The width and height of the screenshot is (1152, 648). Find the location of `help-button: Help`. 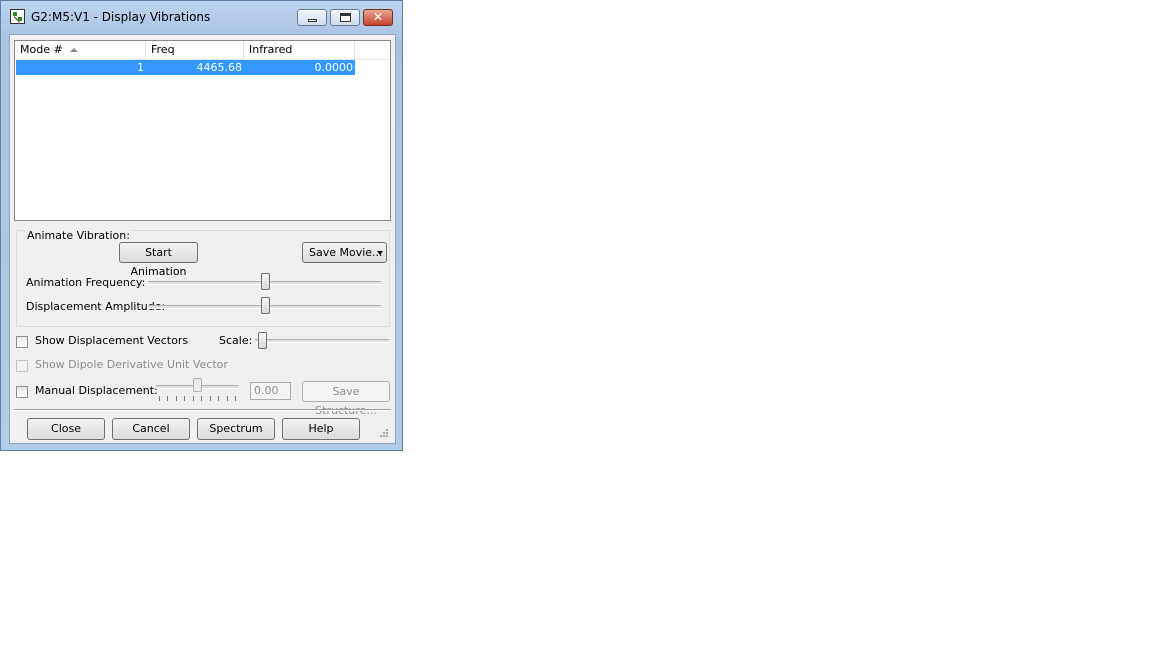

help-button: Help is located at coordinates (321, 429).